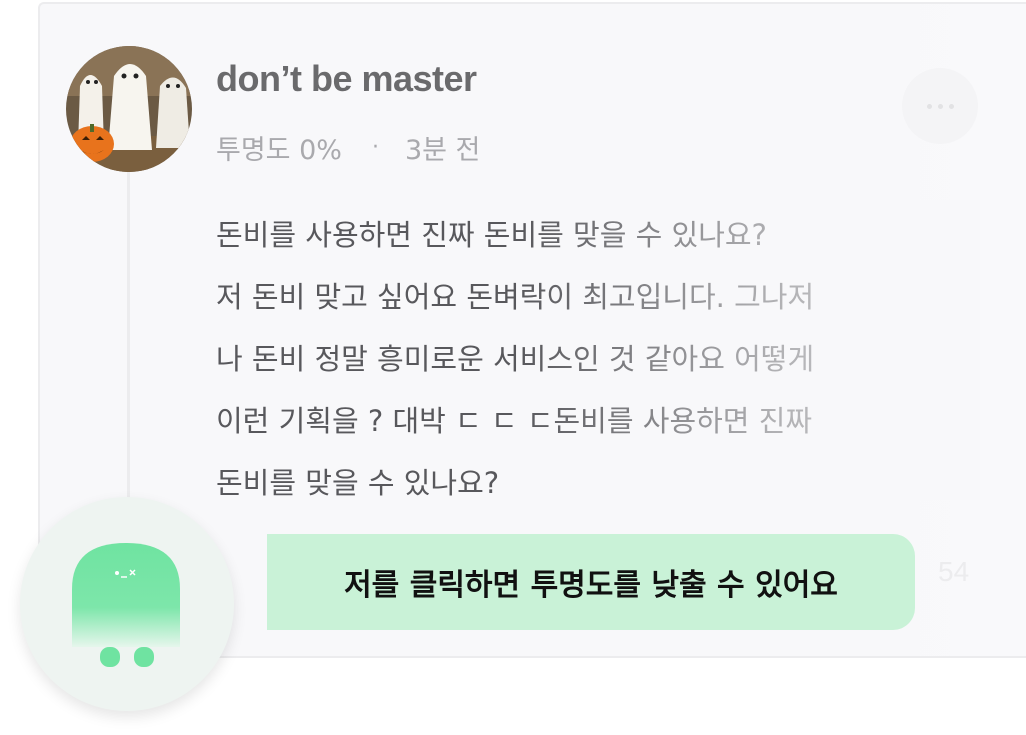 The height and width of the screenshot is (735, 1026). I want to click on more-button, so click(940, 106).